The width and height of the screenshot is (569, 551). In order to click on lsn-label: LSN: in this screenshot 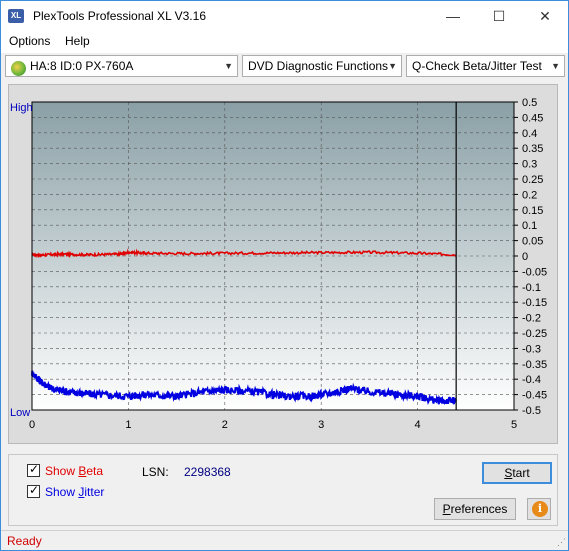, I will do `click(155, 472)`.